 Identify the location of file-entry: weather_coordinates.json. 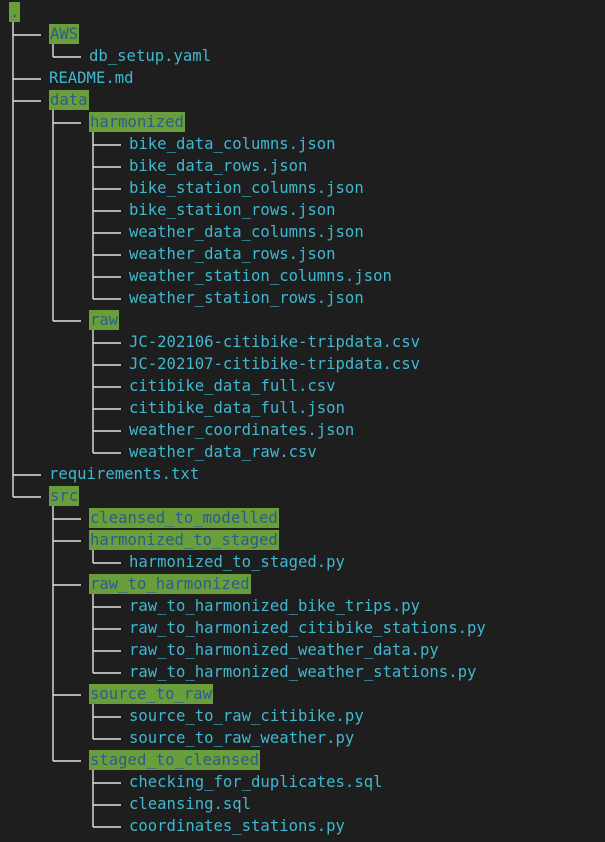
(241, 430).